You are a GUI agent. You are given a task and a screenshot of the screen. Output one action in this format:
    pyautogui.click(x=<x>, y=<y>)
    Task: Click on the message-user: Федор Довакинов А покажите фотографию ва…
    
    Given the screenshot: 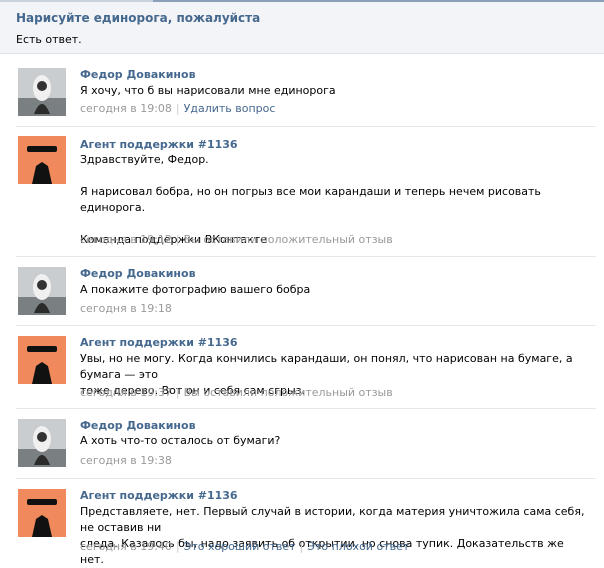 What is the action you would take?
    pyautogui.click(x=302, y=294)
    